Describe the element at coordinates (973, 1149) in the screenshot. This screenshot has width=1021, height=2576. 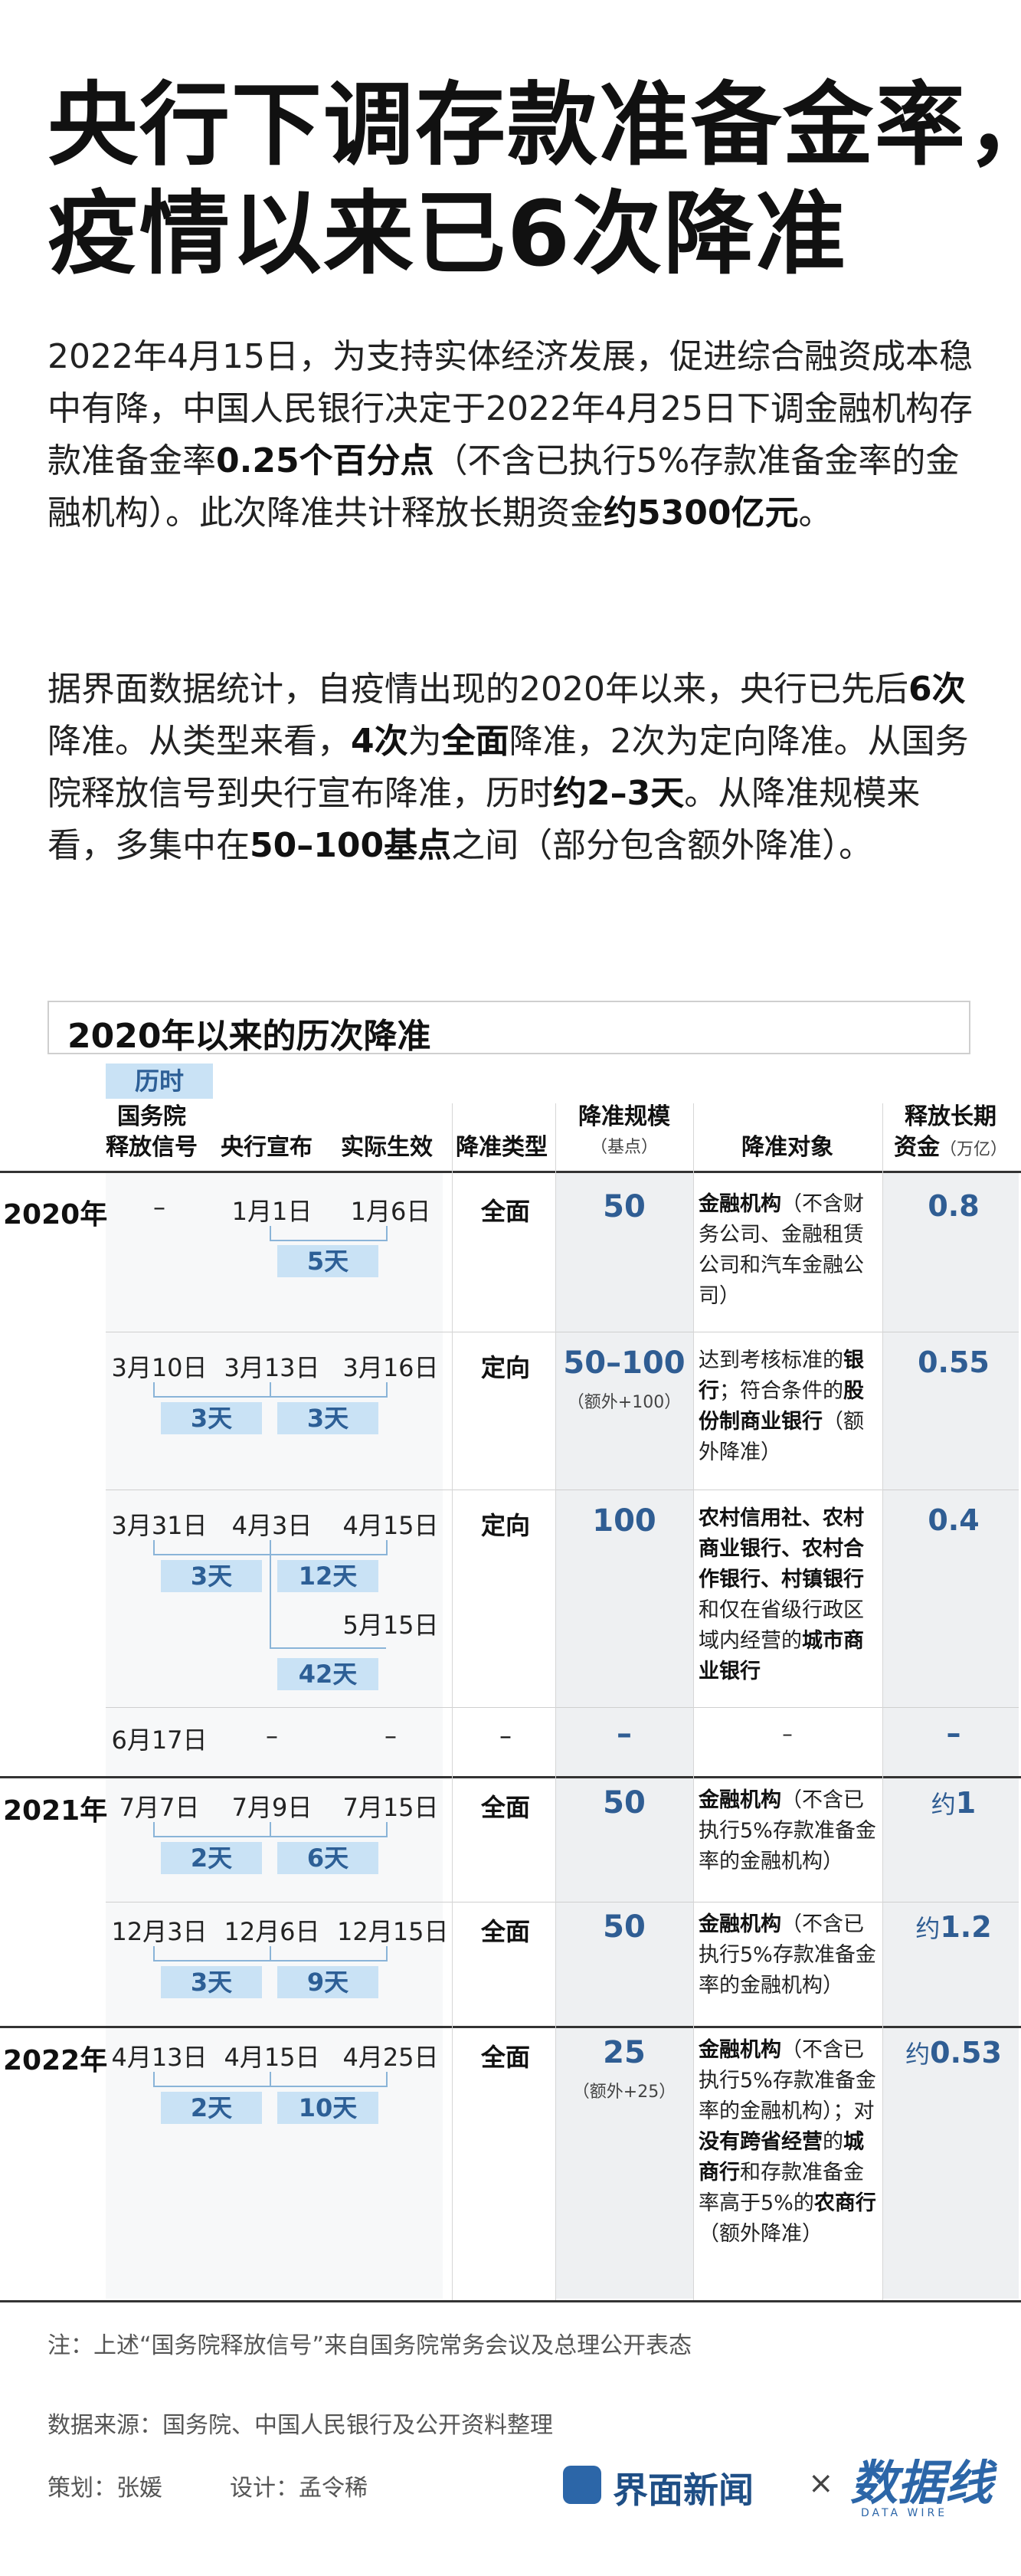
I see `header-release-unit: （万亿）` at that location.